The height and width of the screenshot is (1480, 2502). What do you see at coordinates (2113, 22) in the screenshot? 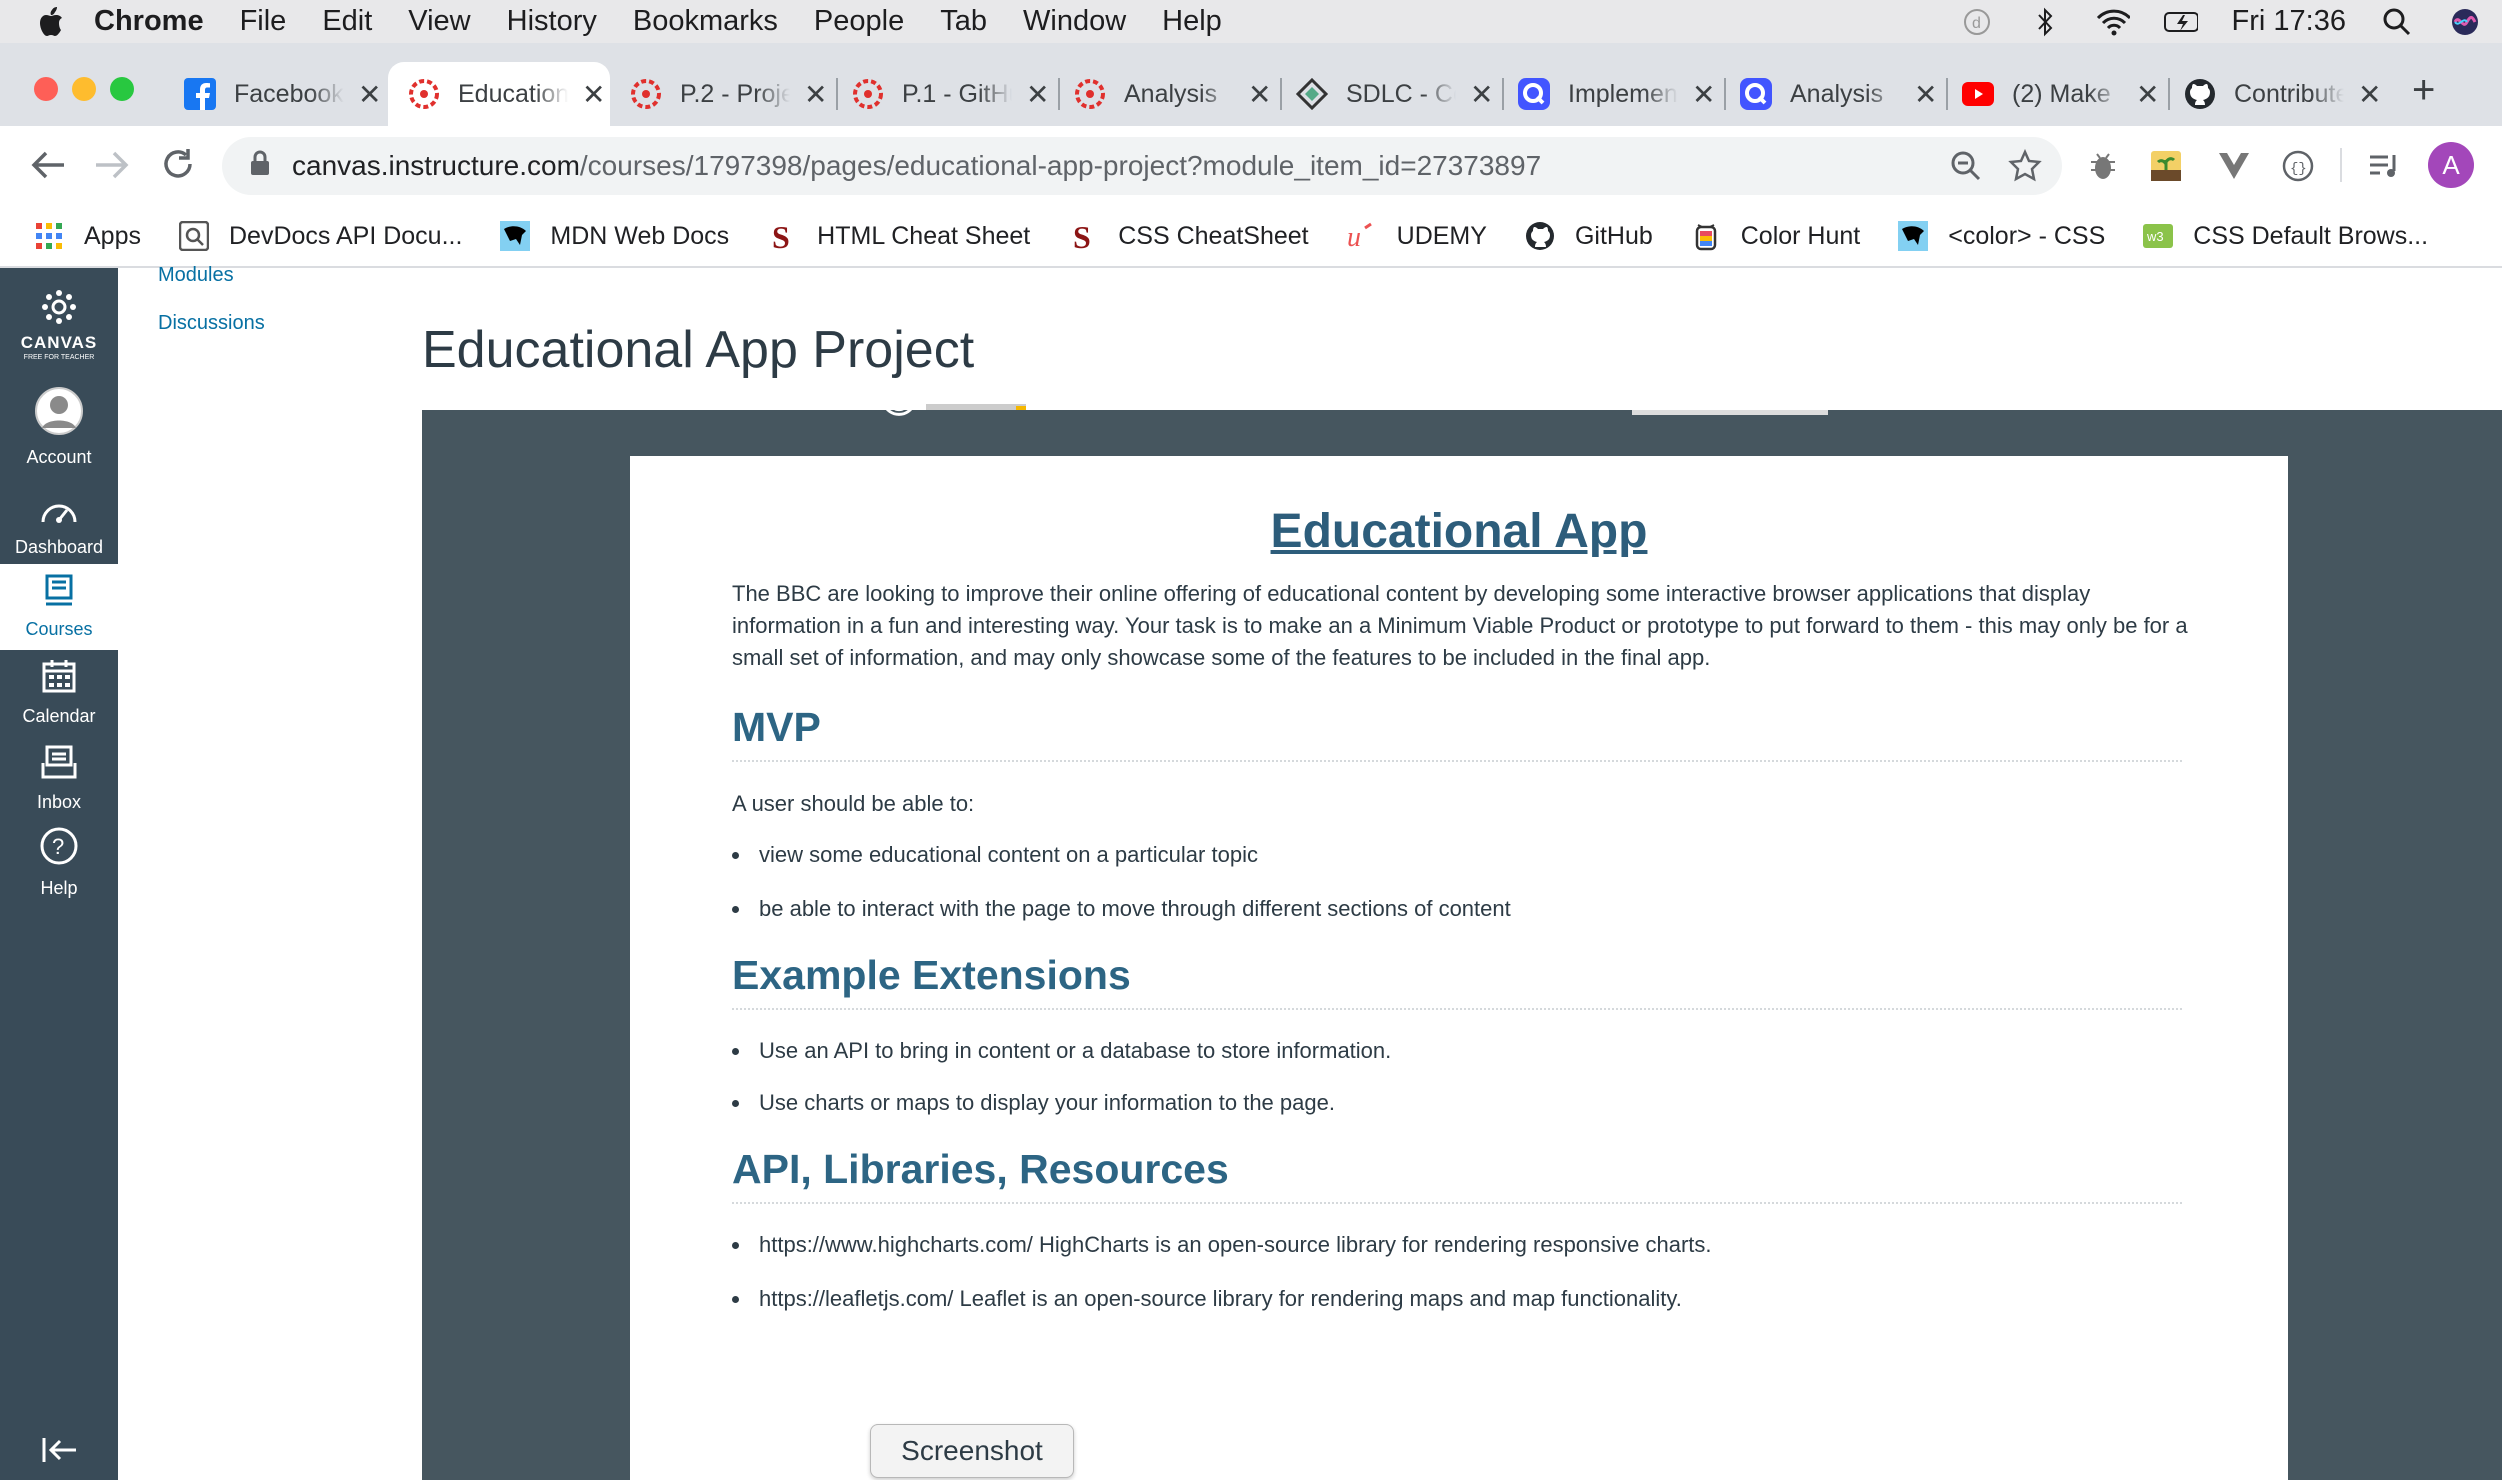
I see `wifi-icon` at bounding box center [2113, 22].